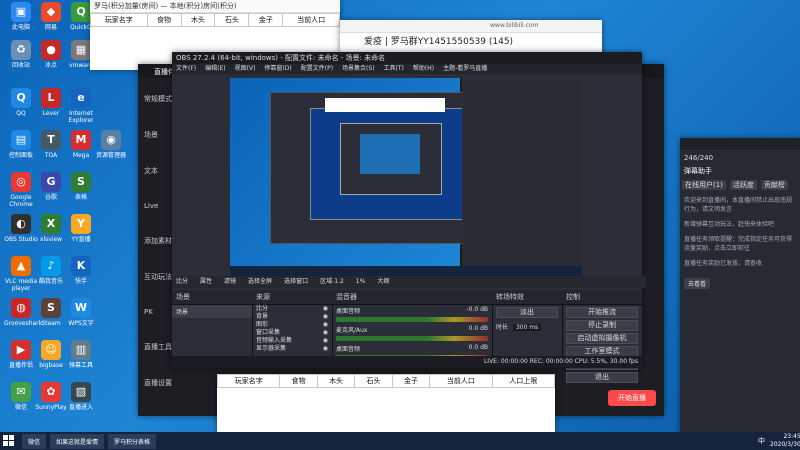  I want to click on start-live-button: 开始直播, so click(632, 398).